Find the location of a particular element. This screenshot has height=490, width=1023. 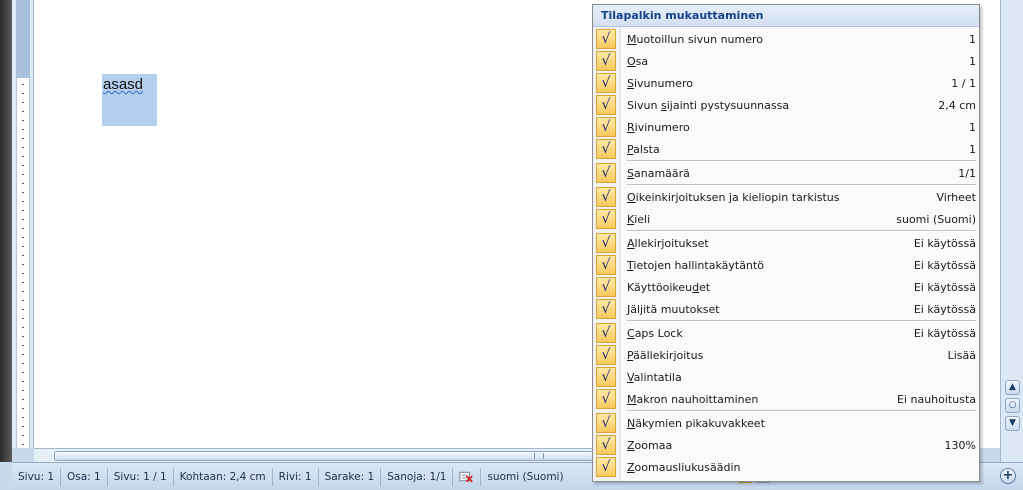

status-line: Rivi: 1 is located at coordinates (296, 476).